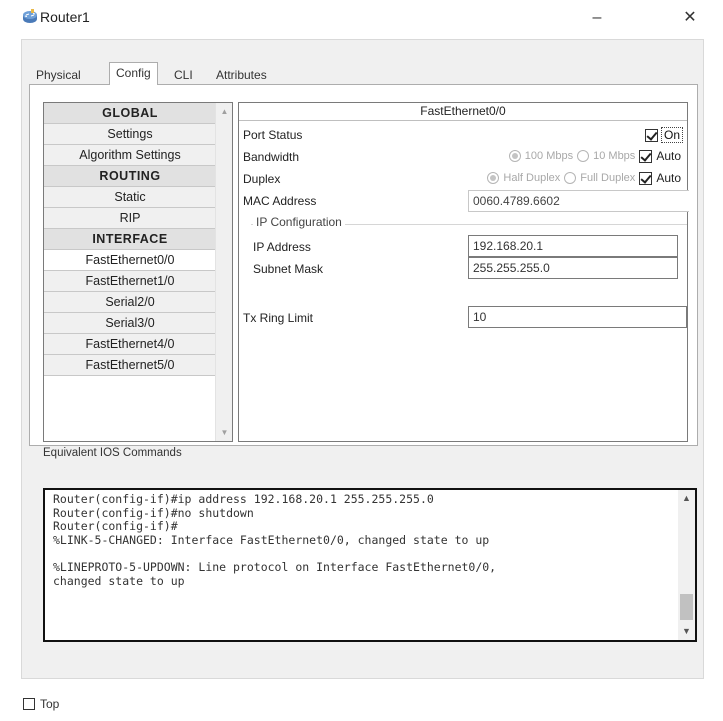 The image size is (723, 721). Describe the element at coordinates (130, 113) in the screenshot. I see `nav-section-header: GLOBAL` at that location.